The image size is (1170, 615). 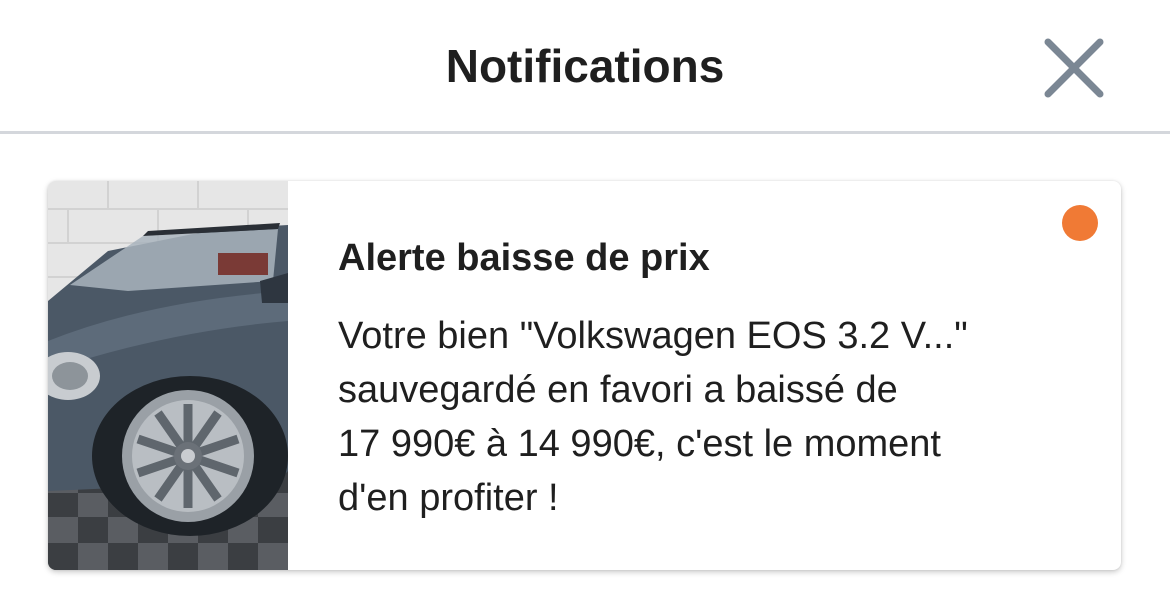 I want to click on page-title: Notifications, so click(x=585, y=66).